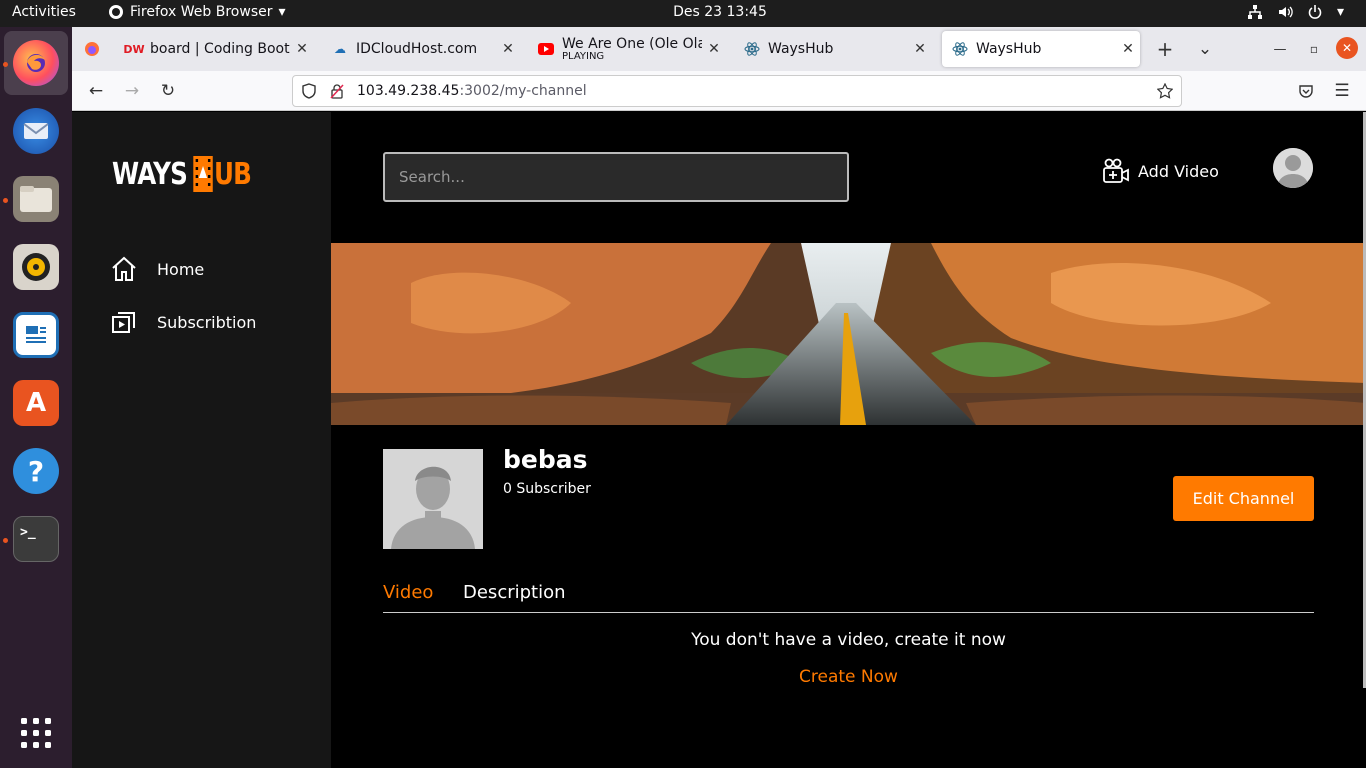 Image resolution: width=1366 pixels, height=768 pixels. I want to click on show-applications-button, so click(36, 733).